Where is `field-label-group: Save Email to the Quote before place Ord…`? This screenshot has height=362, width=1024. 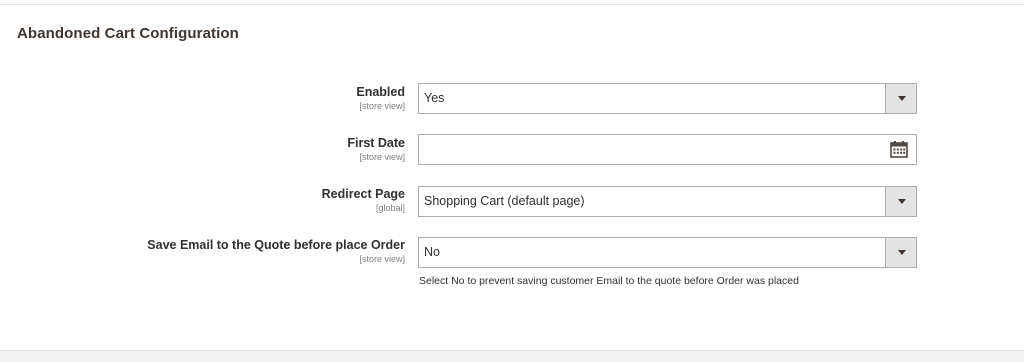 field-label-group: Save Email to the Quote before place Ord… is located at coordinates (276, 251).